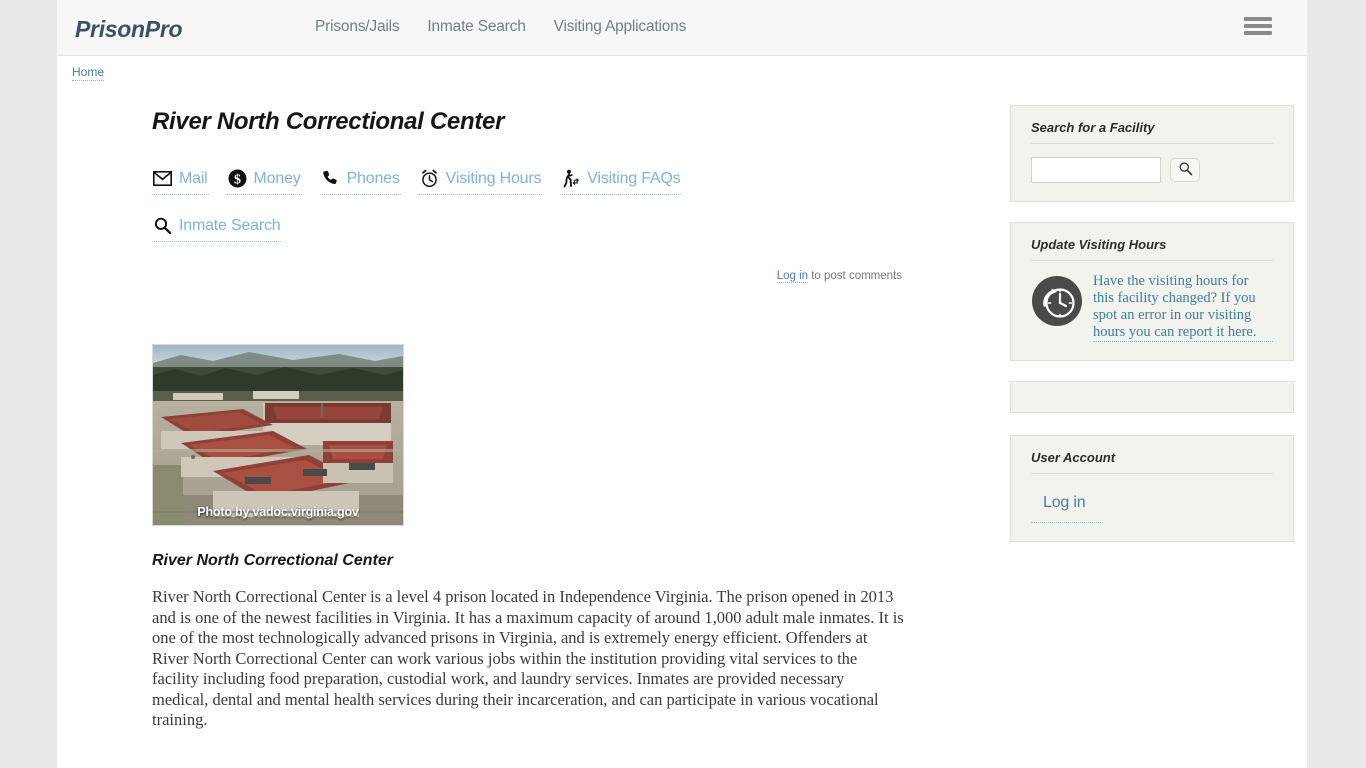  Describe the element at coordinates (1152, 462) in the screenshot. I see `user-account-title: User Account` at that location.